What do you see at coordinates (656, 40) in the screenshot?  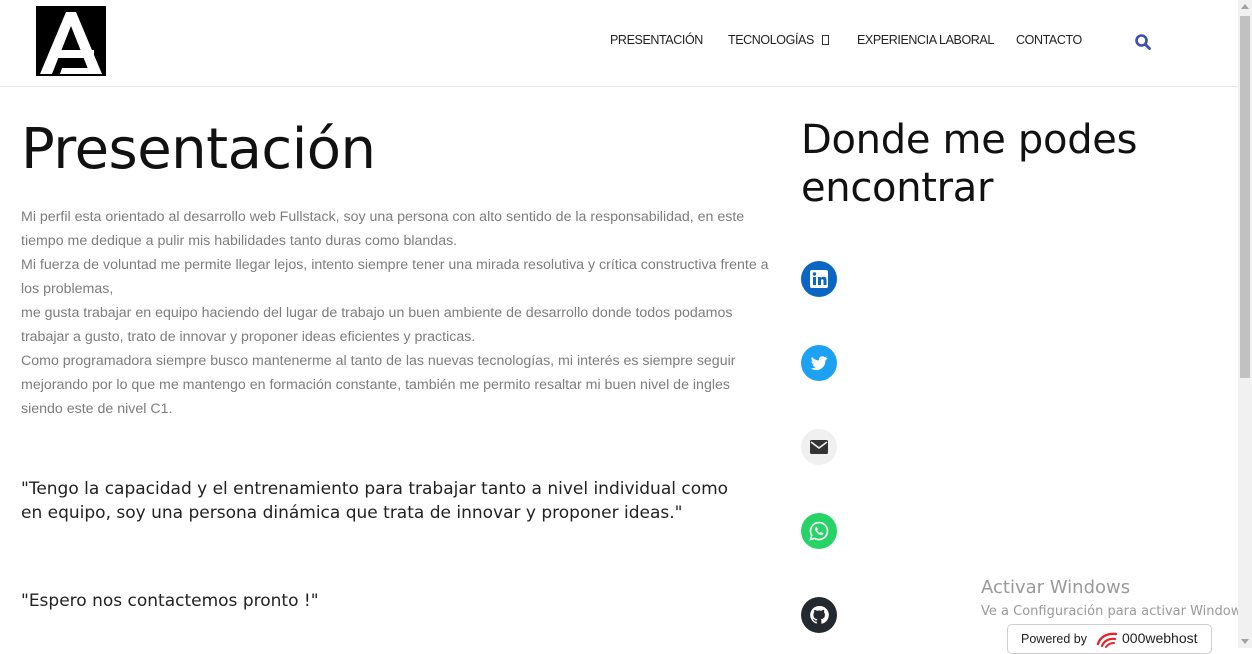 I see `nav-presentacion: PRESENTACIÓN` at bounding box center [656, 40].